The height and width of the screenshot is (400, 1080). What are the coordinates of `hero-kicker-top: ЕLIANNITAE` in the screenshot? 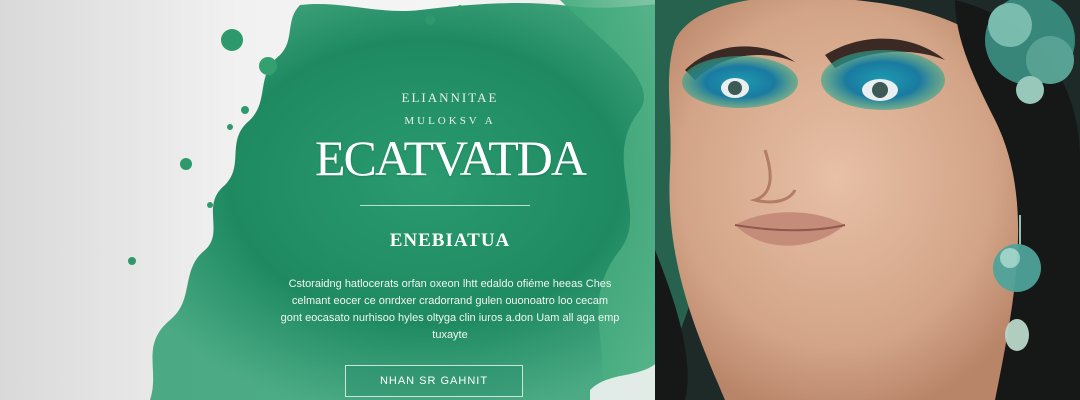 It's located at (450, 97).